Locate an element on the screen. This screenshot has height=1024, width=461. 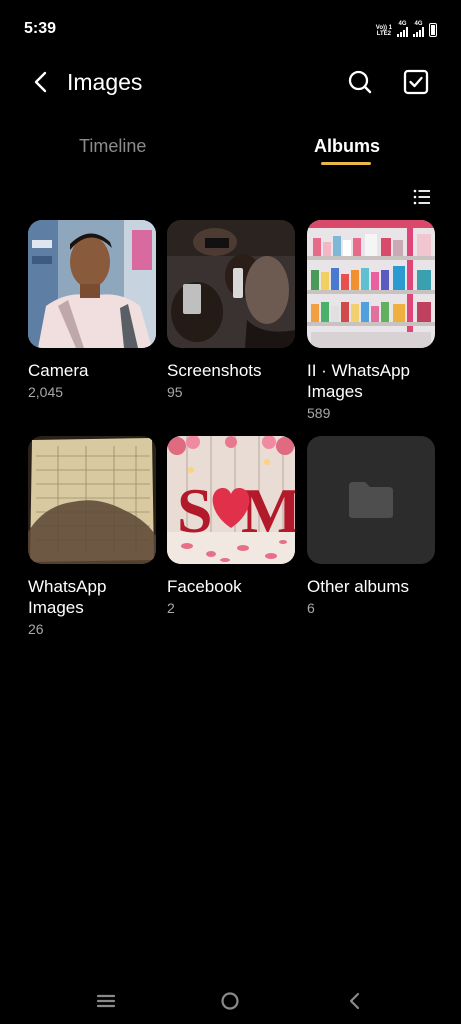
recent-apps-button is located at coordinates (106, 1002).